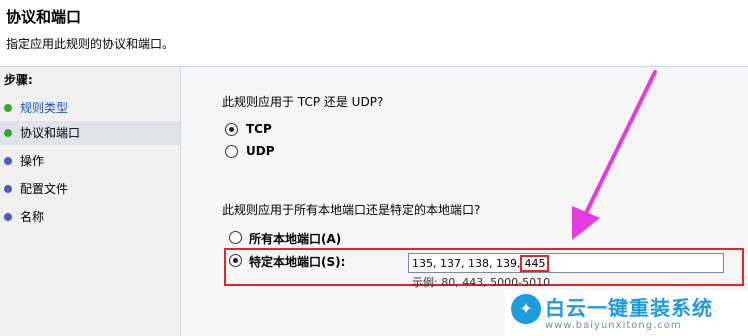 This screenshot has width=748, height=336. I want to click on watermark-title: 白云一键重装系统, so click(629, 308).